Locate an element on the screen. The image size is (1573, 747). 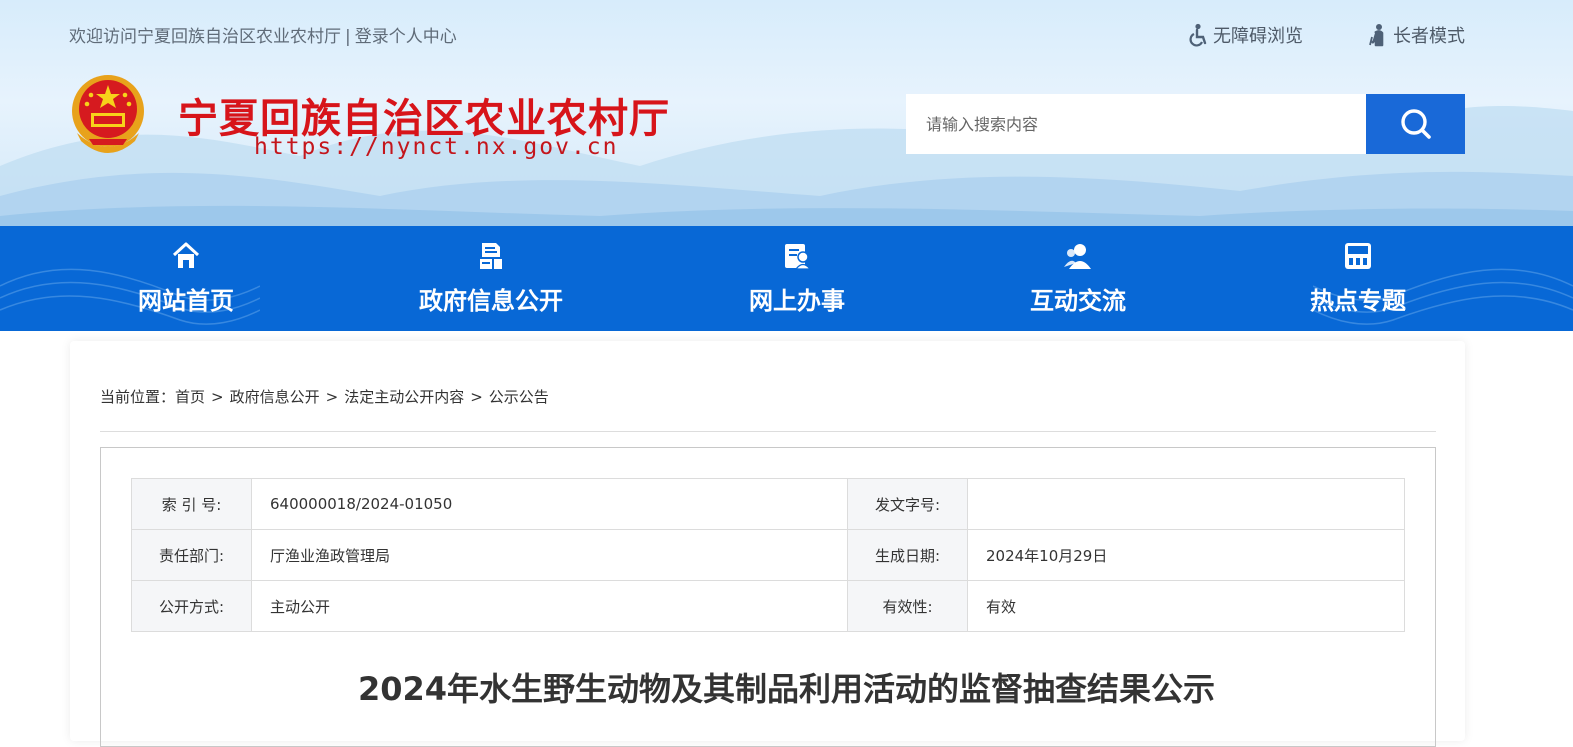
meta-key-publish: 公开方式: is located at coordinates (191, 606).